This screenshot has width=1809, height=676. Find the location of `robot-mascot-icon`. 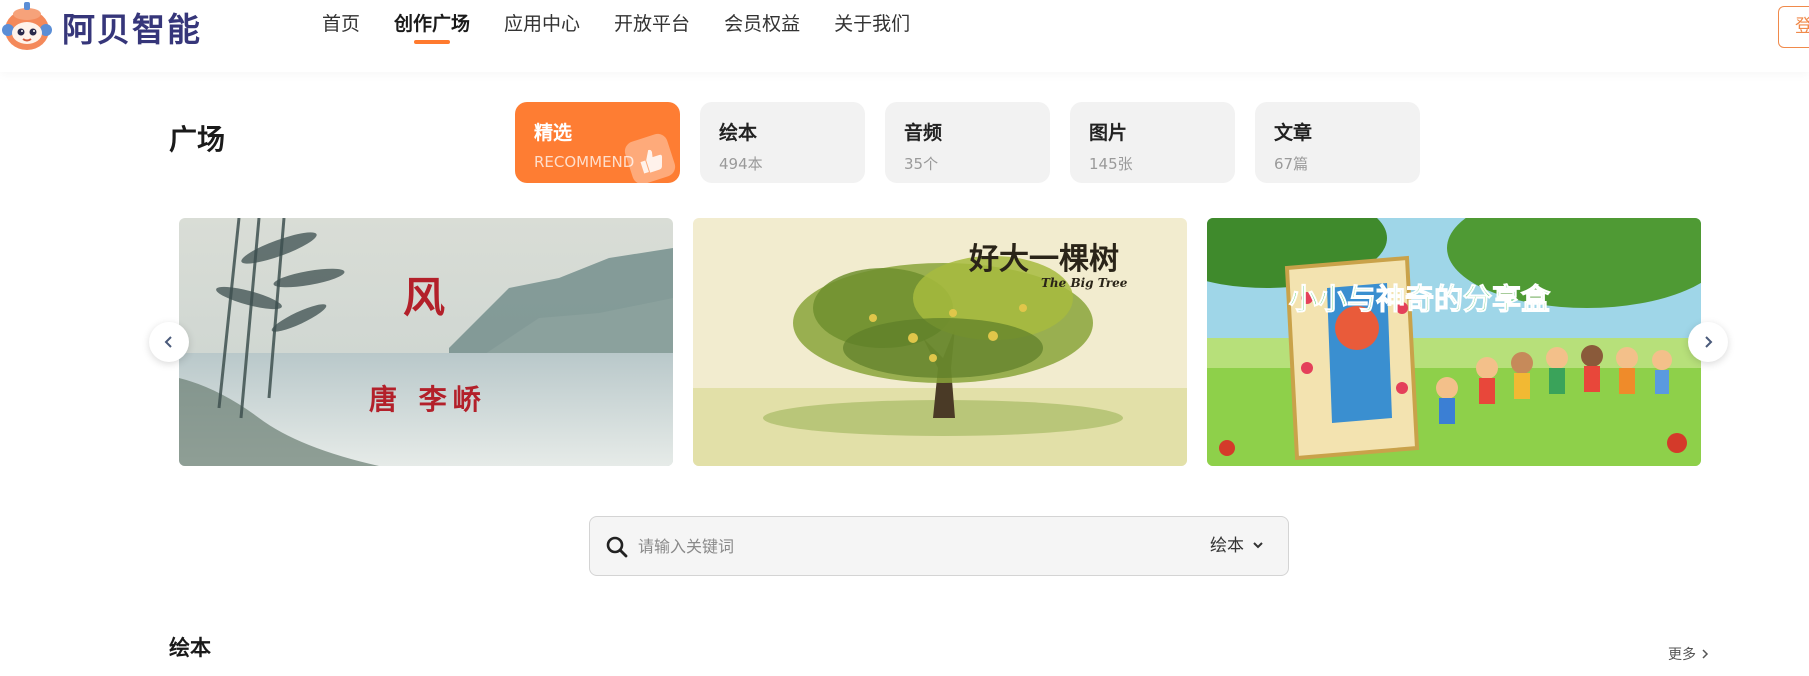

robot-mascot-icon is located at coordinates (28, 27).